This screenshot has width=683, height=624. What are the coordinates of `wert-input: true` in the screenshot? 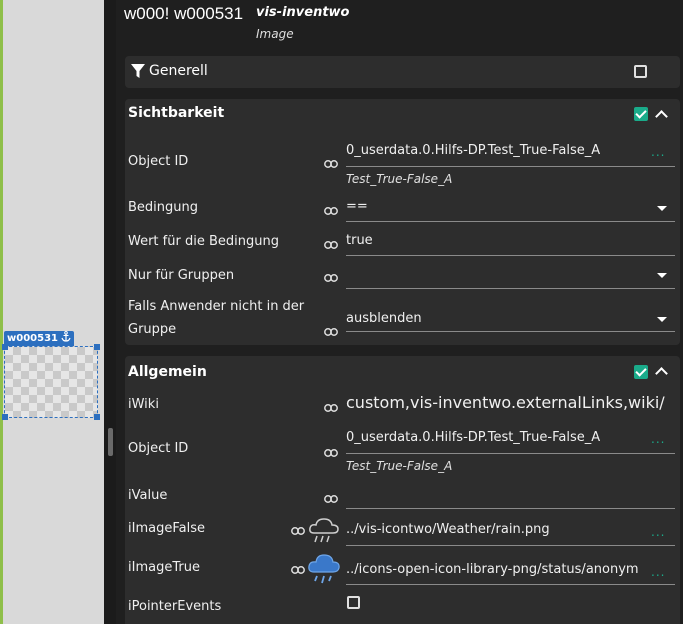 It's located at (496, 240).